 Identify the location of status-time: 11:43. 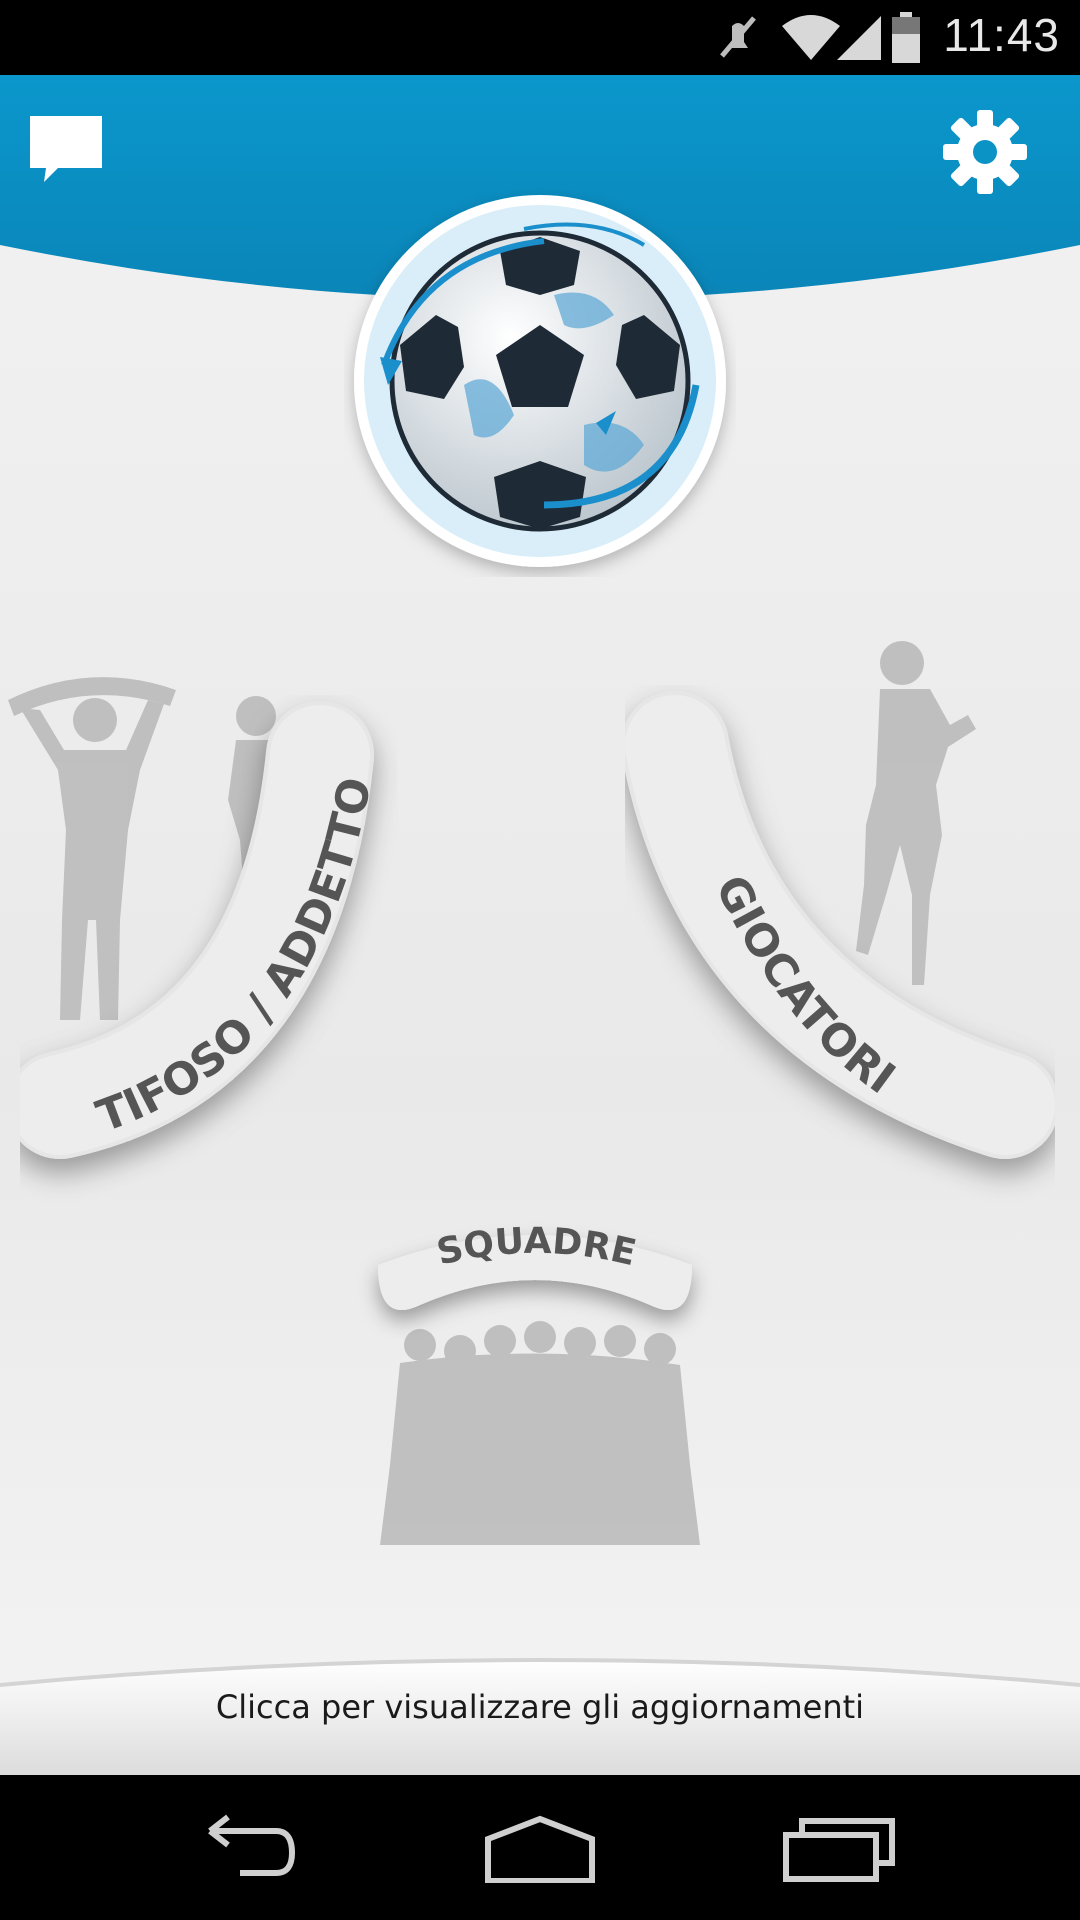
(1001, 35).